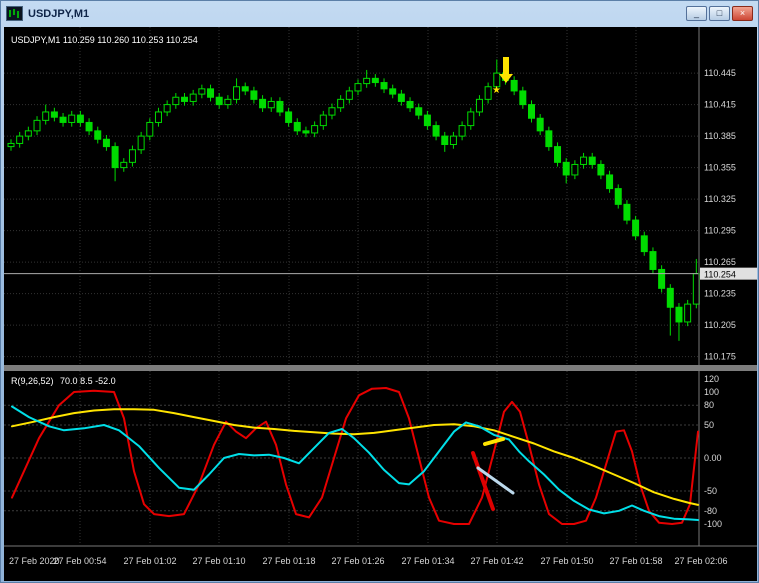 This screenshot has width=759, height=583. What do you see at coordinates (427, 561) in the screenshot?
I see `time-axis-label: 27 Feb 01:34` at bounding box center [427, 561].